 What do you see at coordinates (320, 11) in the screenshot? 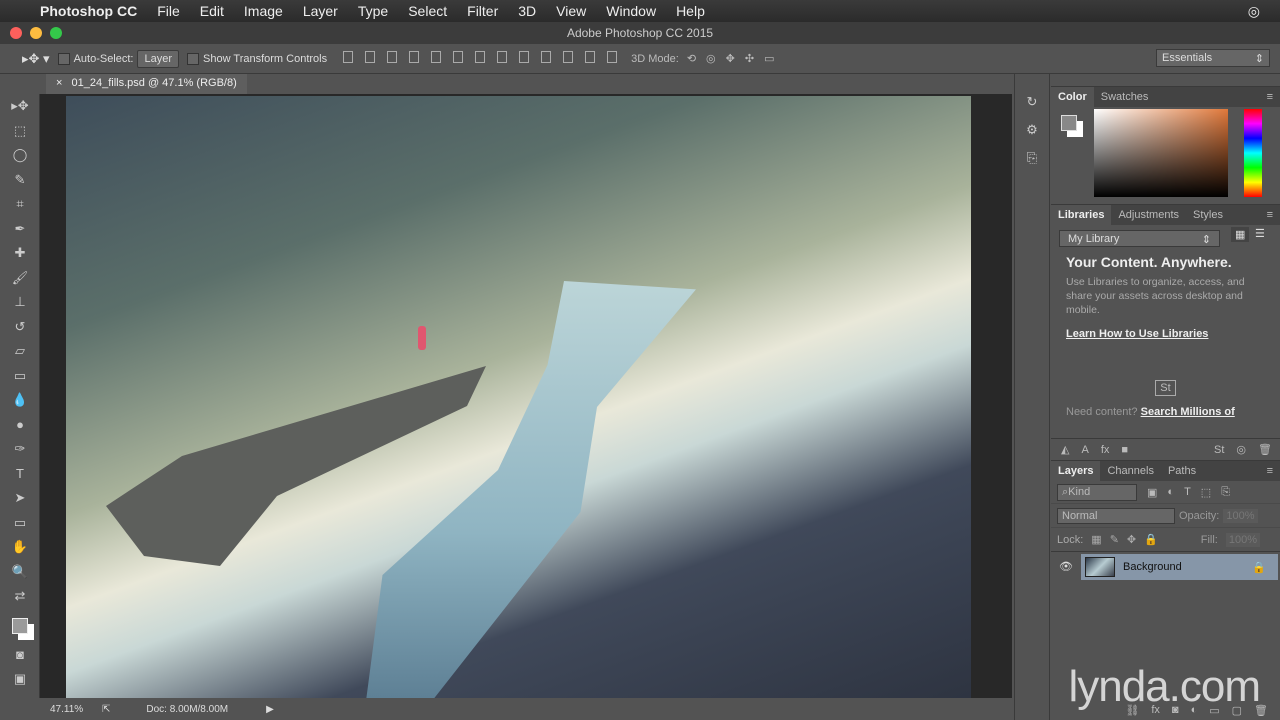
I see `menu-layer: Layer` at bounding box center [320, 11].